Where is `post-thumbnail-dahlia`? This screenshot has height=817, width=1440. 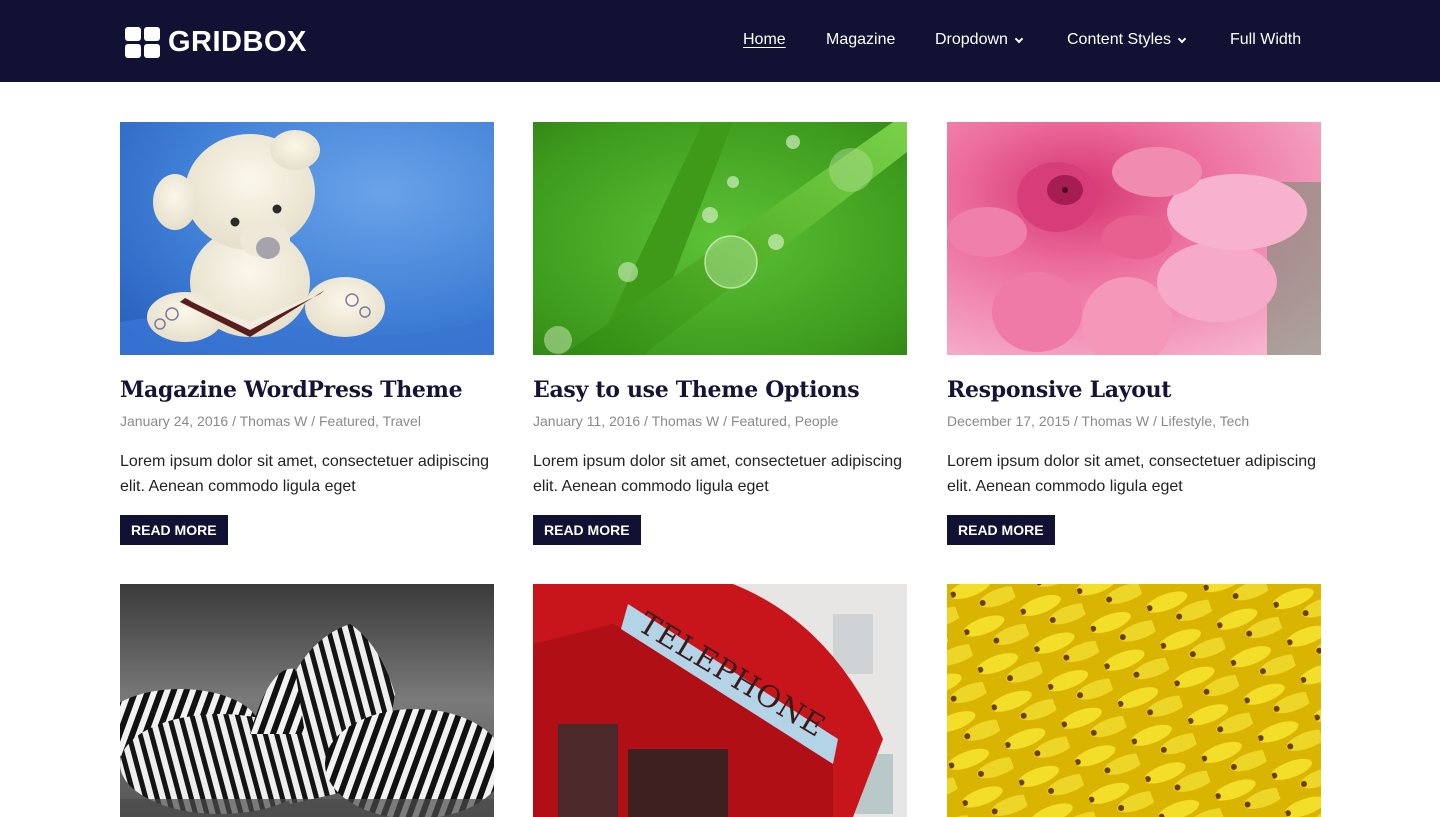 post-thumbnail-dahlia is located at coordinates (1134, 238).